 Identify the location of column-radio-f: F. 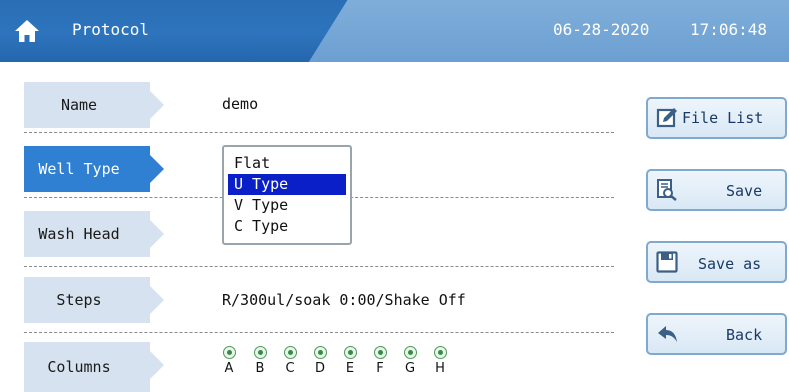
(380, 361).